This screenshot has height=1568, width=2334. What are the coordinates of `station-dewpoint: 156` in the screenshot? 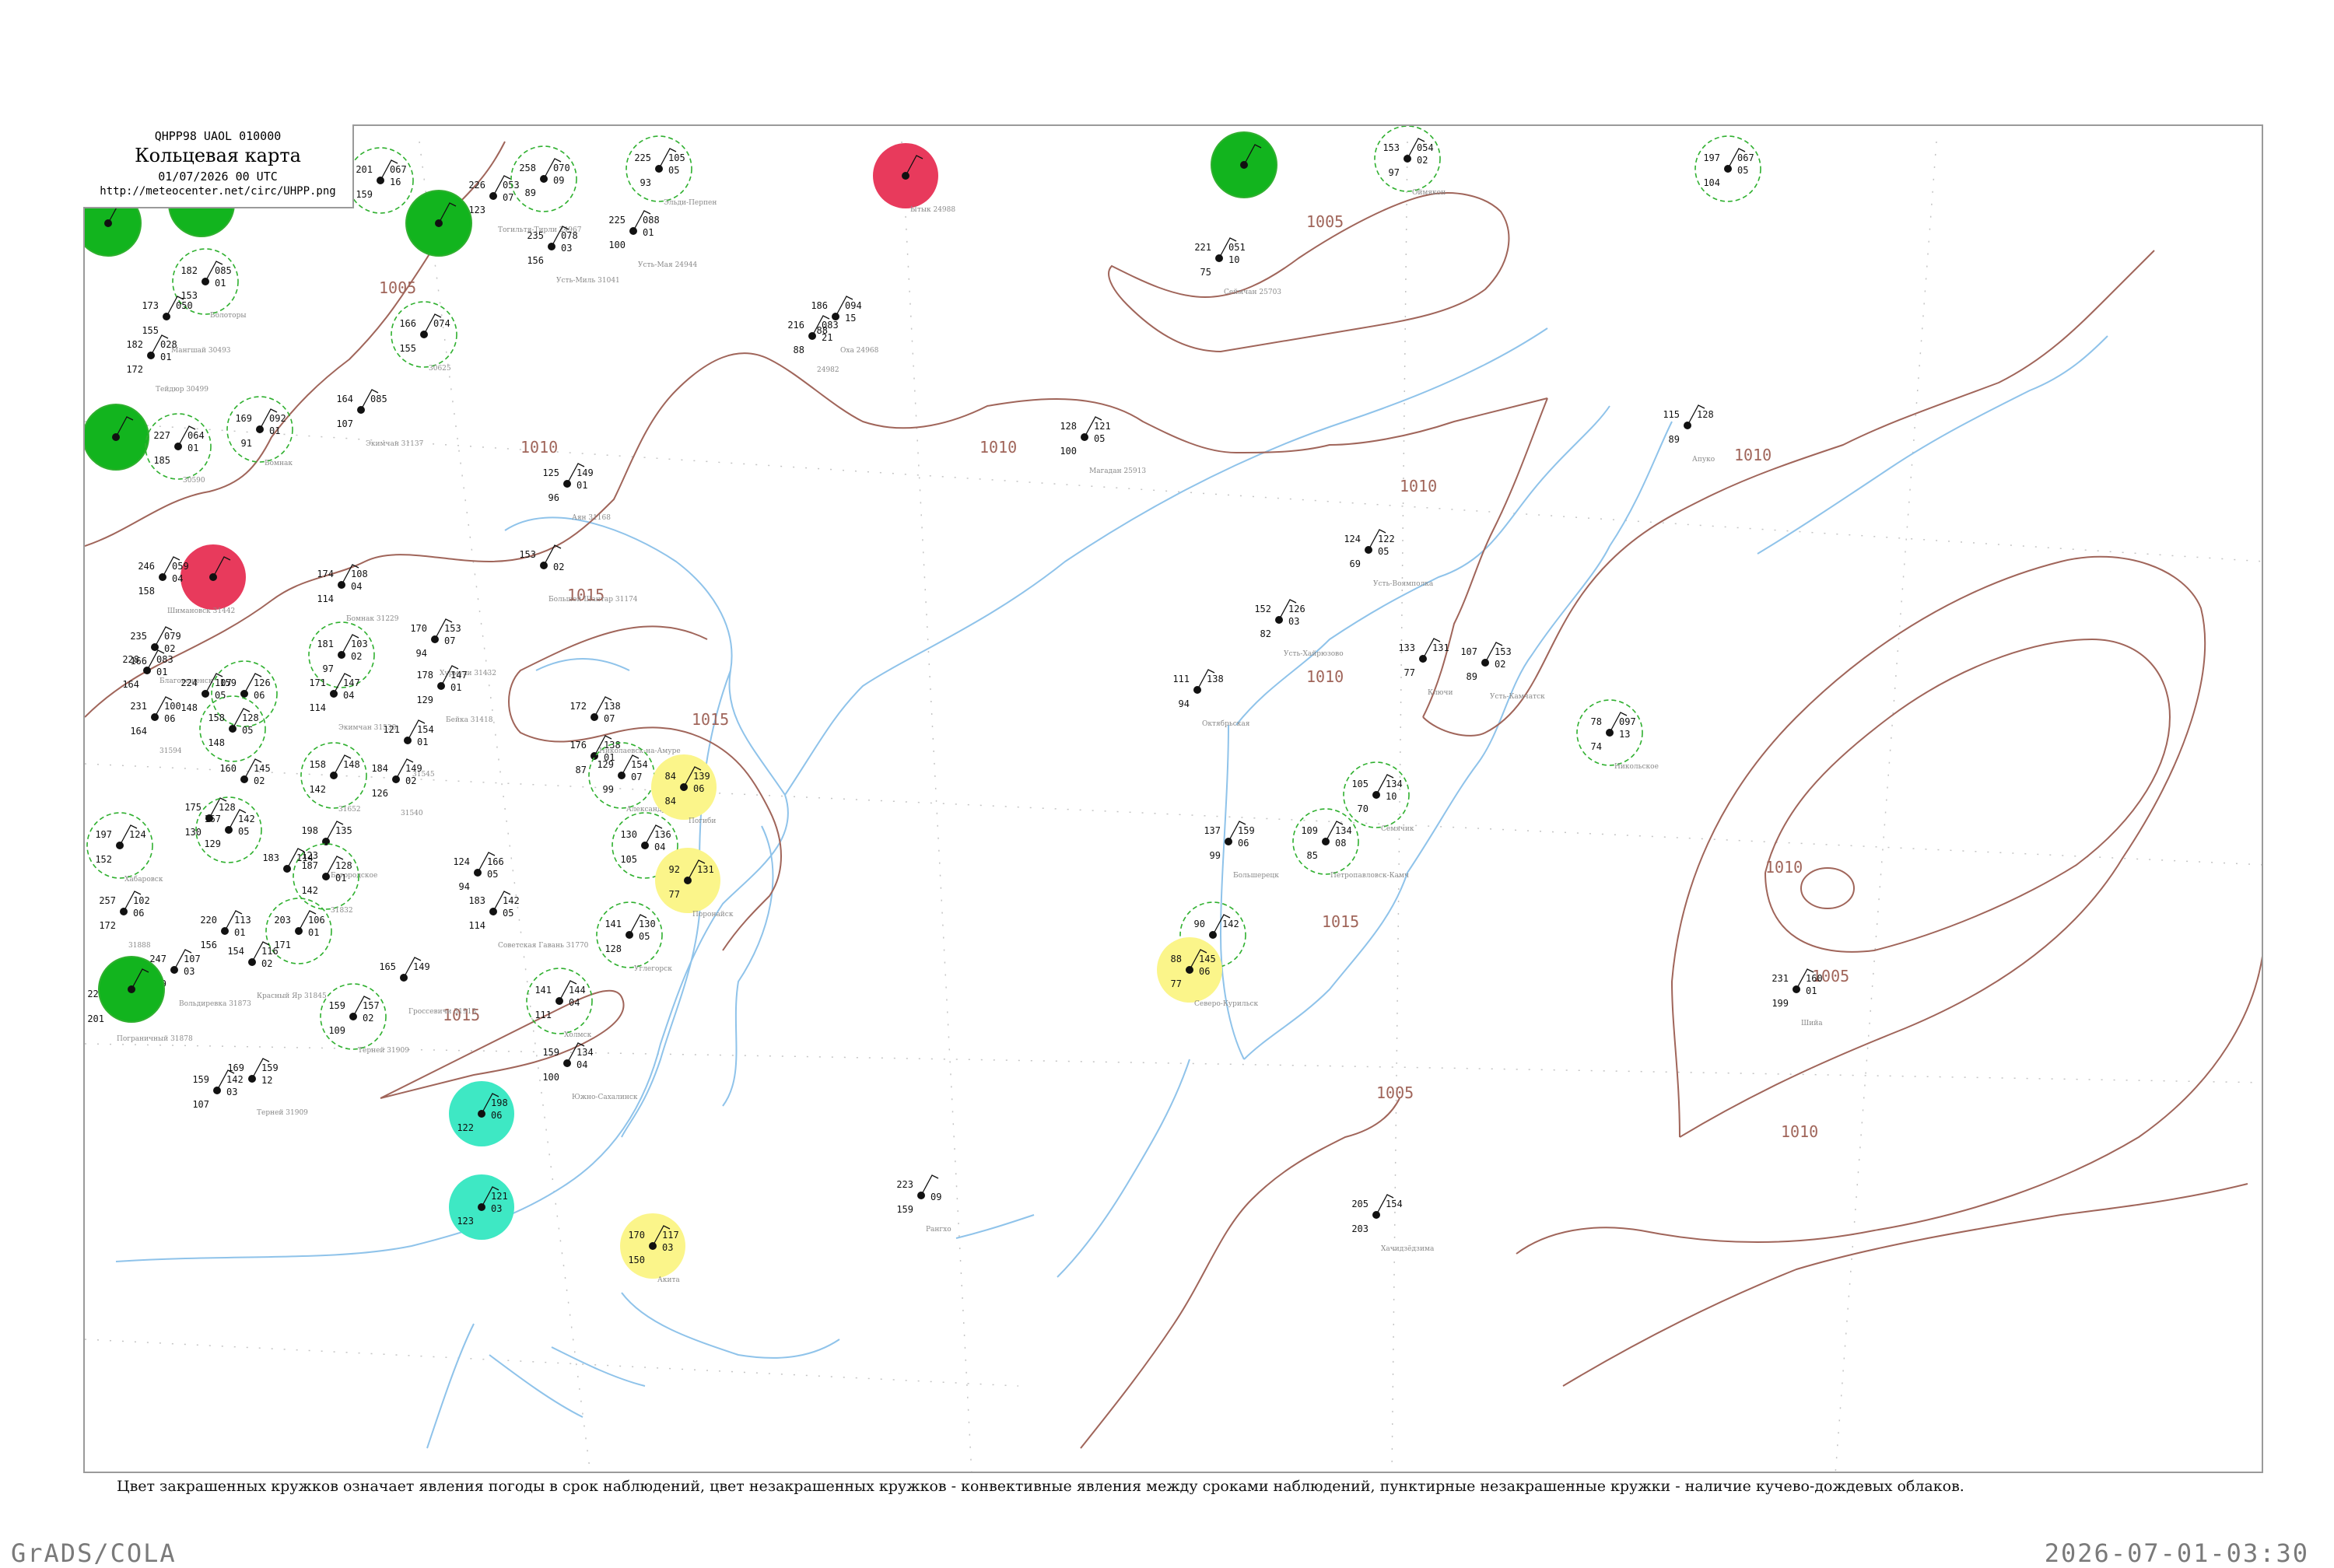 It's located at (208, 945).